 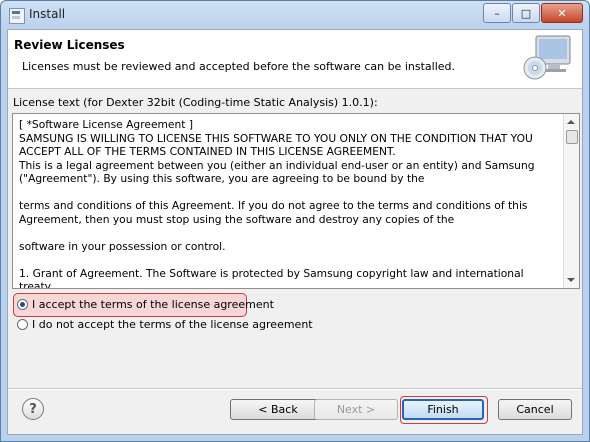 I want to click on page-title: Review Licenses, so click(x=69, y=45).